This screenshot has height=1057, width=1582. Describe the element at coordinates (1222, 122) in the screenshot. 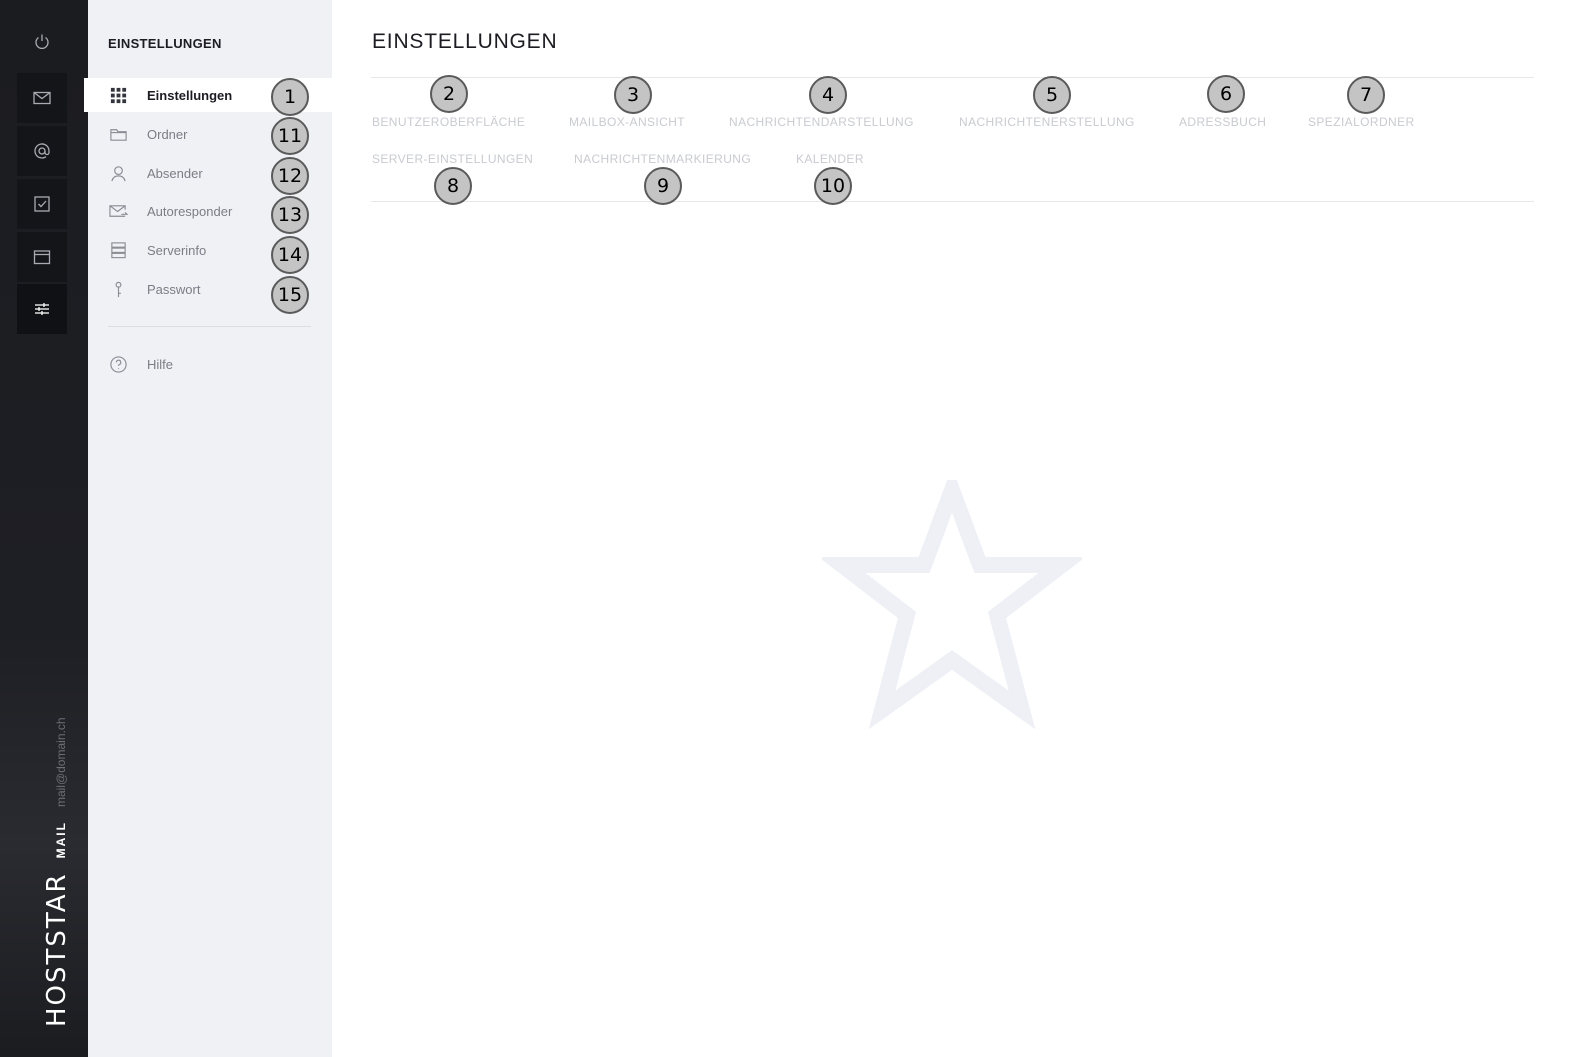

I see `tab-adressbuch: ADRESSBUCH` at that location.